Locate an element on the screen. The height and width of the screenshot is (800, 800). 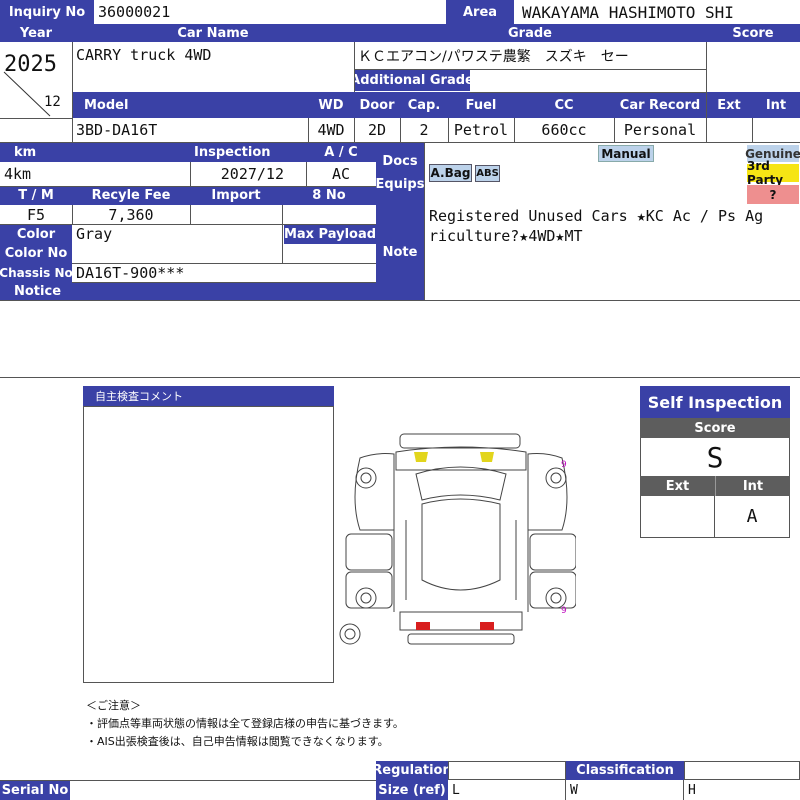
int-value is located at coordinates (776, 130).